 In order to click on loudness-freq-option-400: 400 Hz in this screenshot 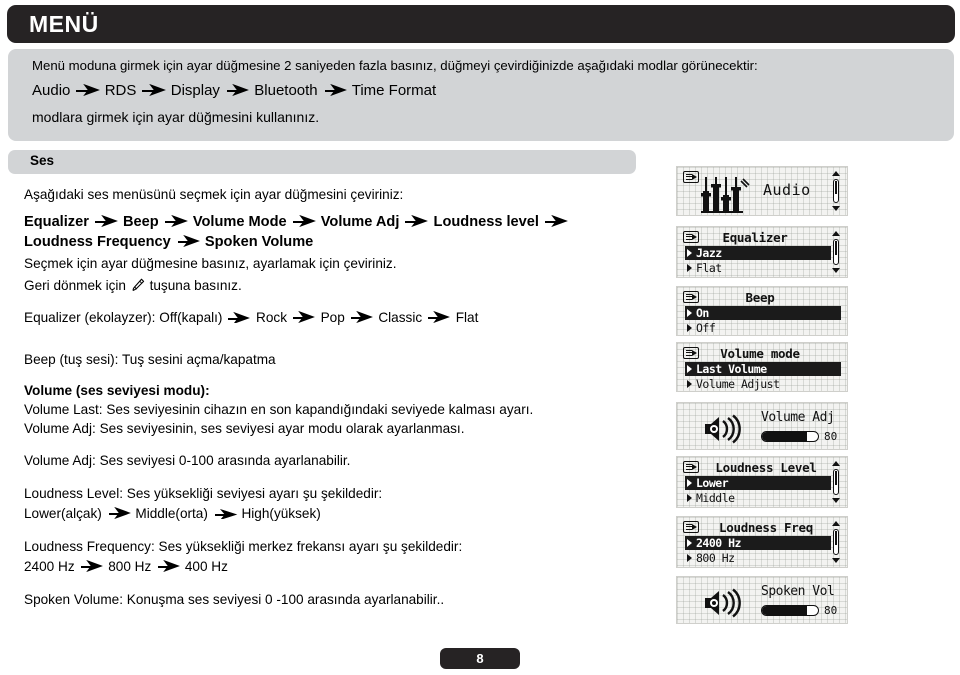, I will do `click(206, 566)`.